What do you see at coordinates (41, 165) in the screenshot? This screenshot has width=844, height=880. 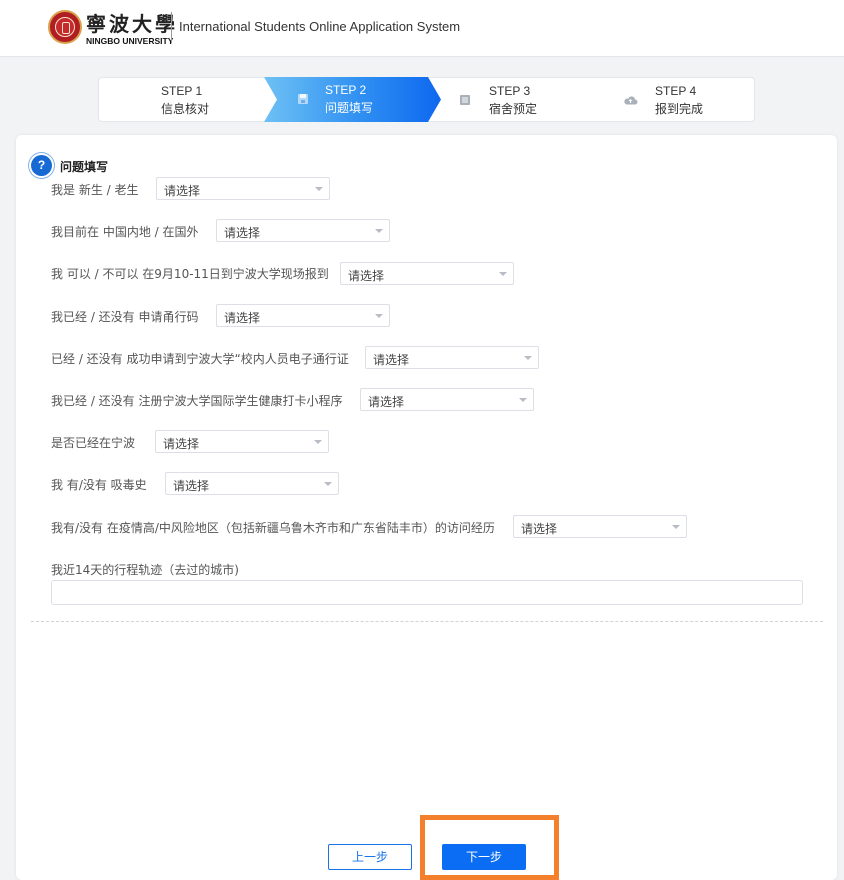 I see `question-icon: ?` at bounding box center [41, 165].